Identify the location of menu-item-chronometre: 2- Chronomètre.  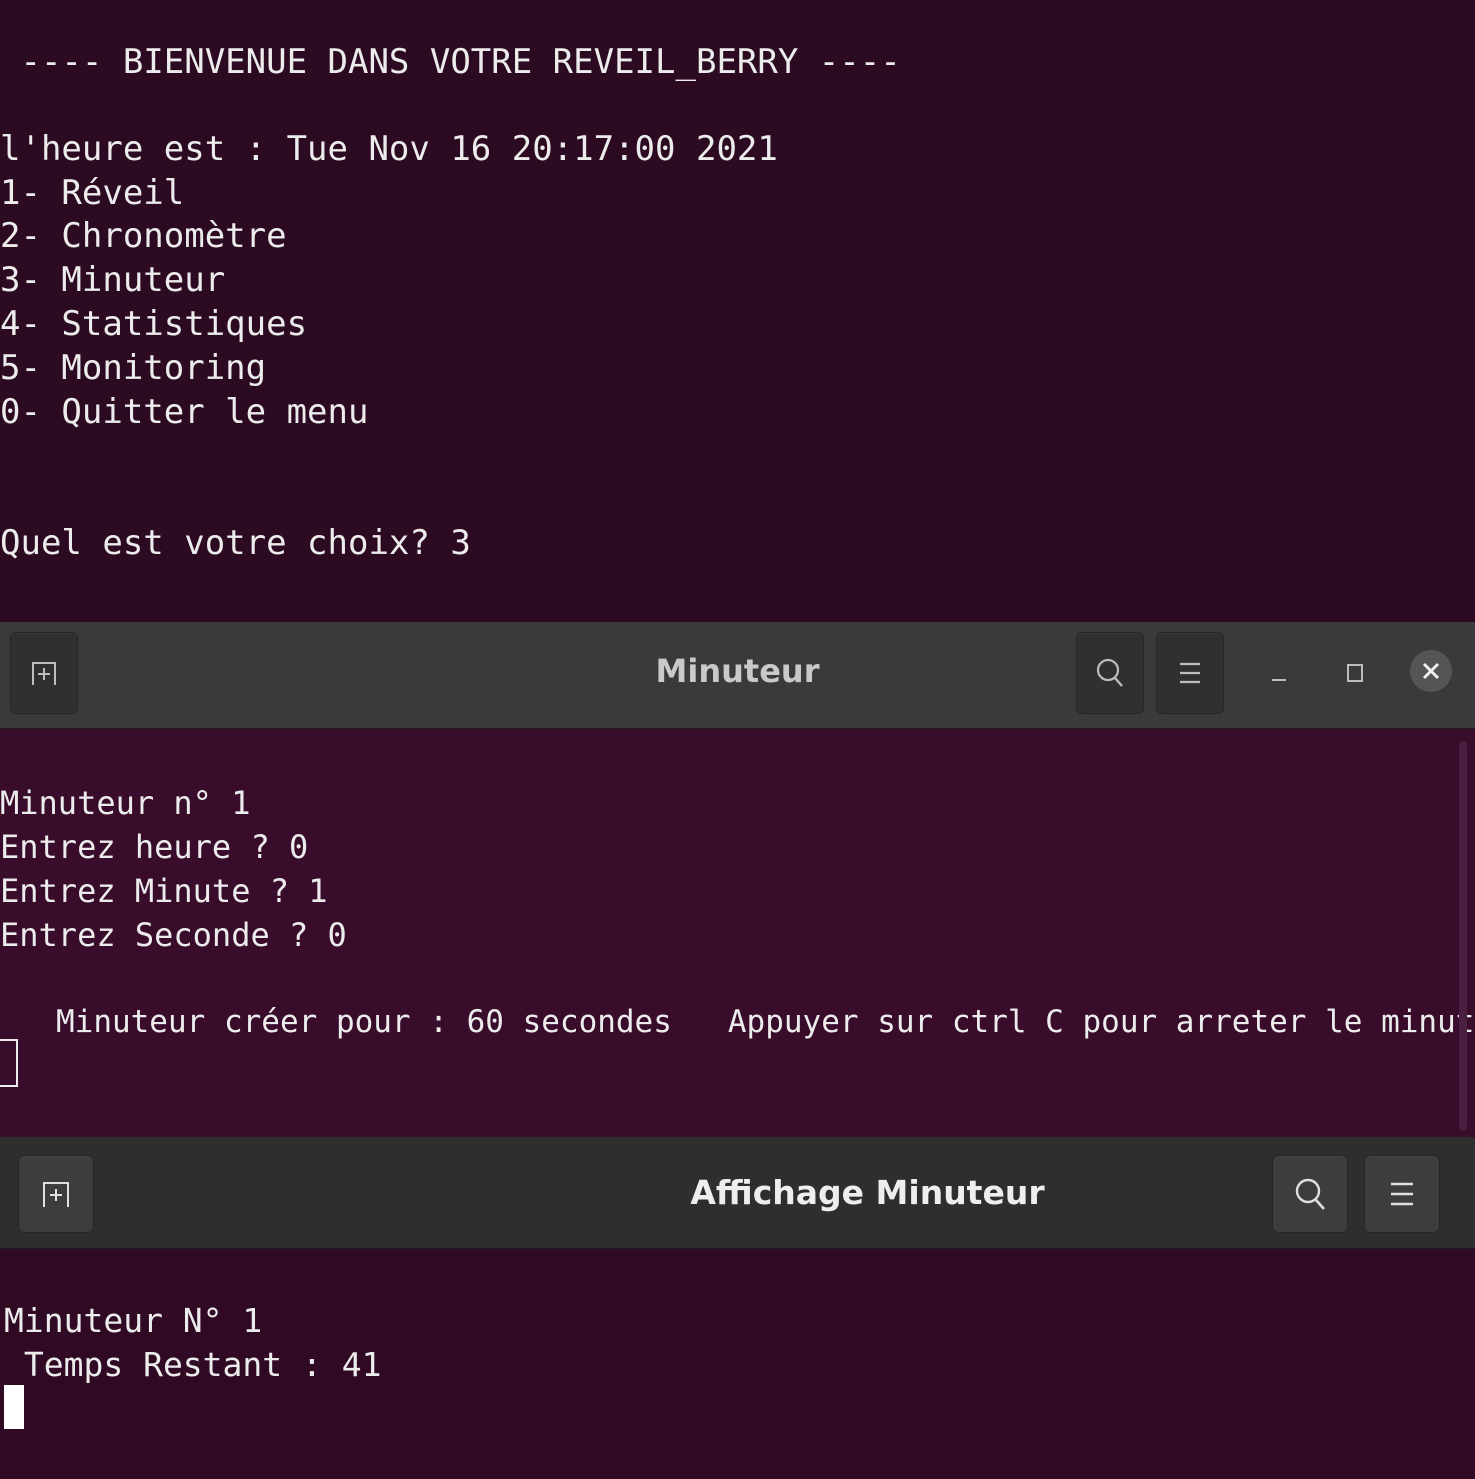
(143, 236).